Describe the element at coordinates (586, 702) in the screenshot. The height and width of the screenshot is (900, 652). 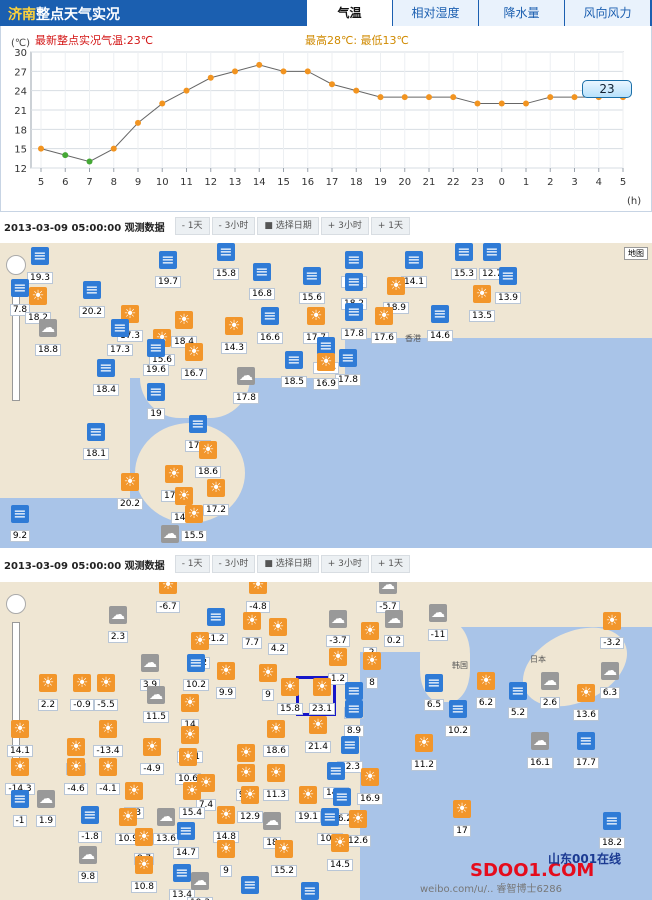
I see `station-marker: 13.6` at that location.